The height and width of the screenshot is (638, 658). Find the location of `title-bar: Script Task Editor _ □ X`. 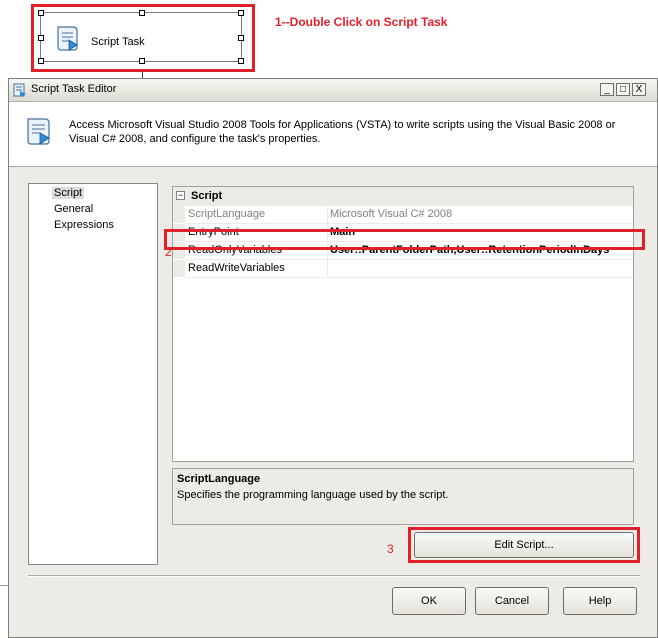

title-bar: Script Task Editor _ □ X is located at coordinates (333, 90).